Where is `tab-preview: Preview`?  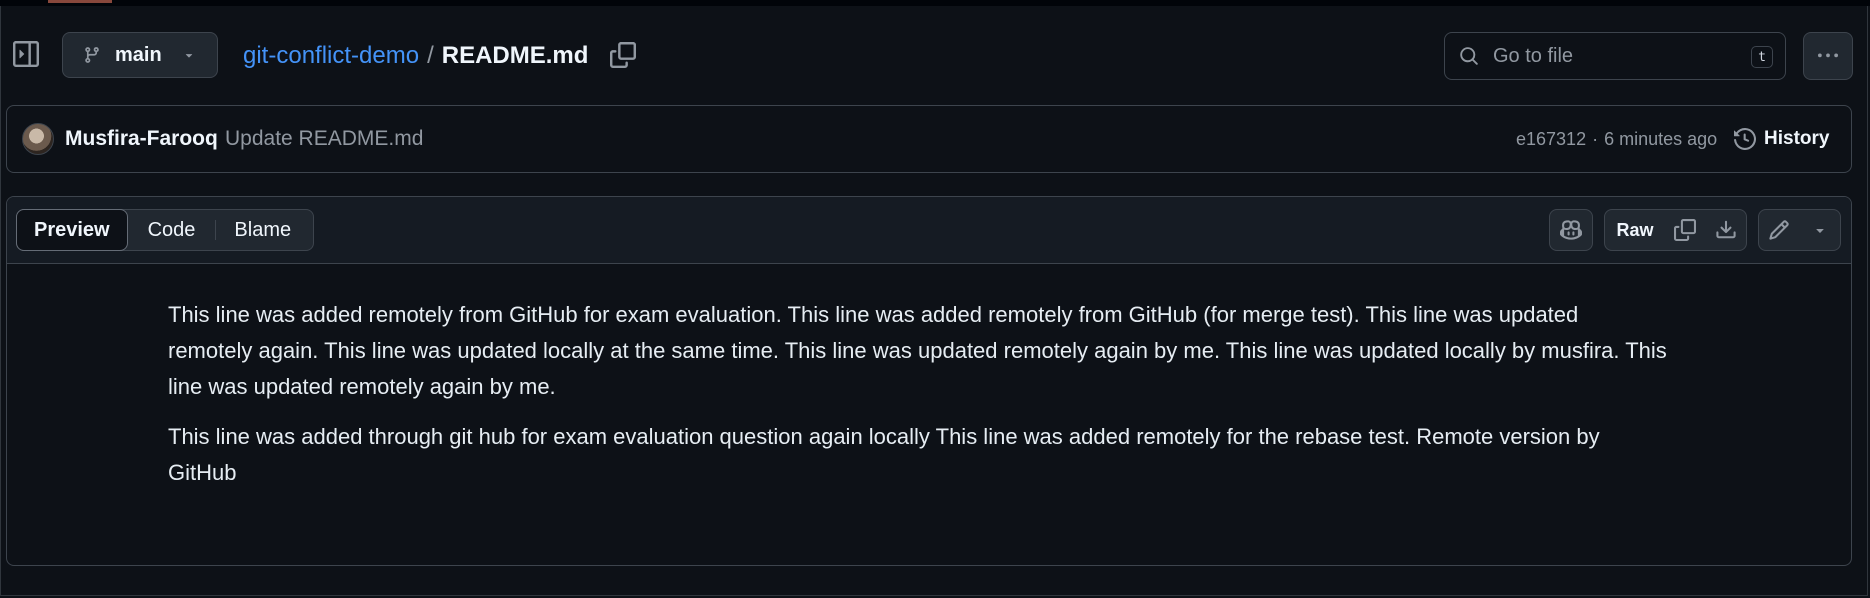
tab-preview: Preview is located at coordinates (72, 230).